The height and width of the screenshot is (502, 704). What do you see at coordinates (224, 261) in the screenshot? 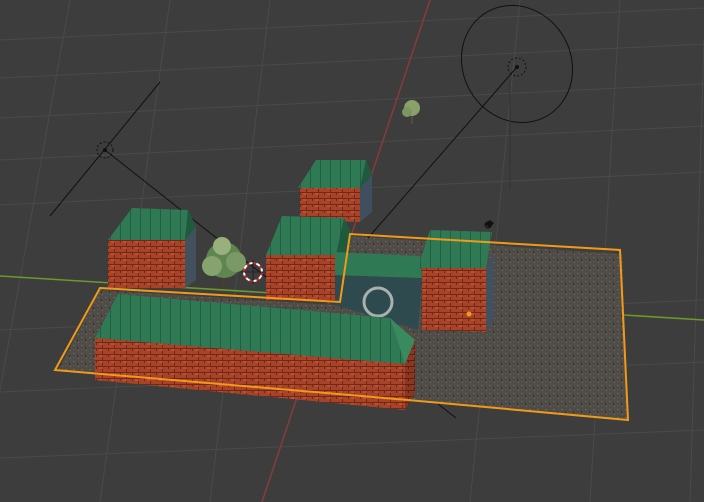
I see `tree-main` at bounding box center [224, 261].